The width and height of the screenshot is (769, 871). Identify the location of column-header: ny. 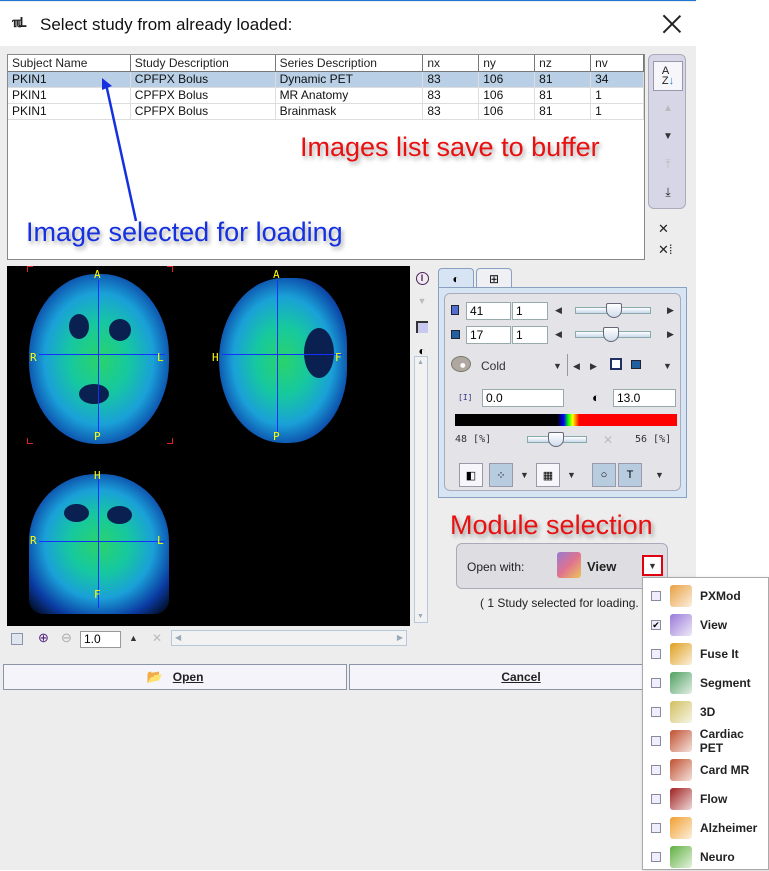
(507, 63).